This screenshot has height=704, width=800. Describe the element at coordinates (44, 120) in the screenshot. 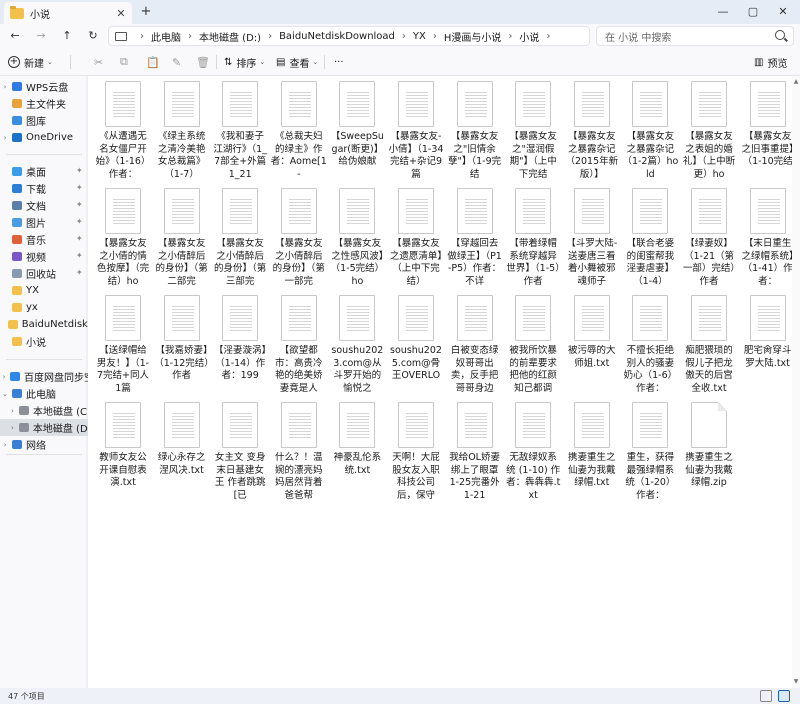

I see `sidebar-item: 图库` at that location.